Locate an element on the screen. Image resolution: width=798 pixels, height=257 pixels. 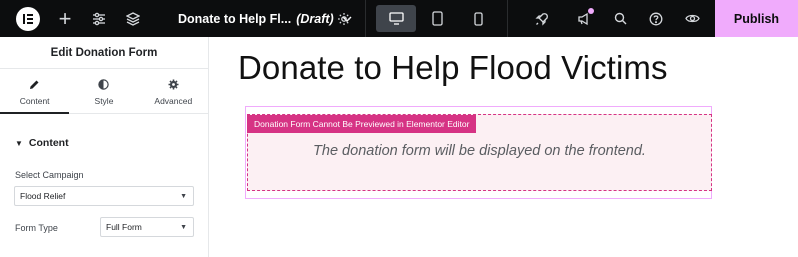
layers-icon is located at coordinates (133, 18).